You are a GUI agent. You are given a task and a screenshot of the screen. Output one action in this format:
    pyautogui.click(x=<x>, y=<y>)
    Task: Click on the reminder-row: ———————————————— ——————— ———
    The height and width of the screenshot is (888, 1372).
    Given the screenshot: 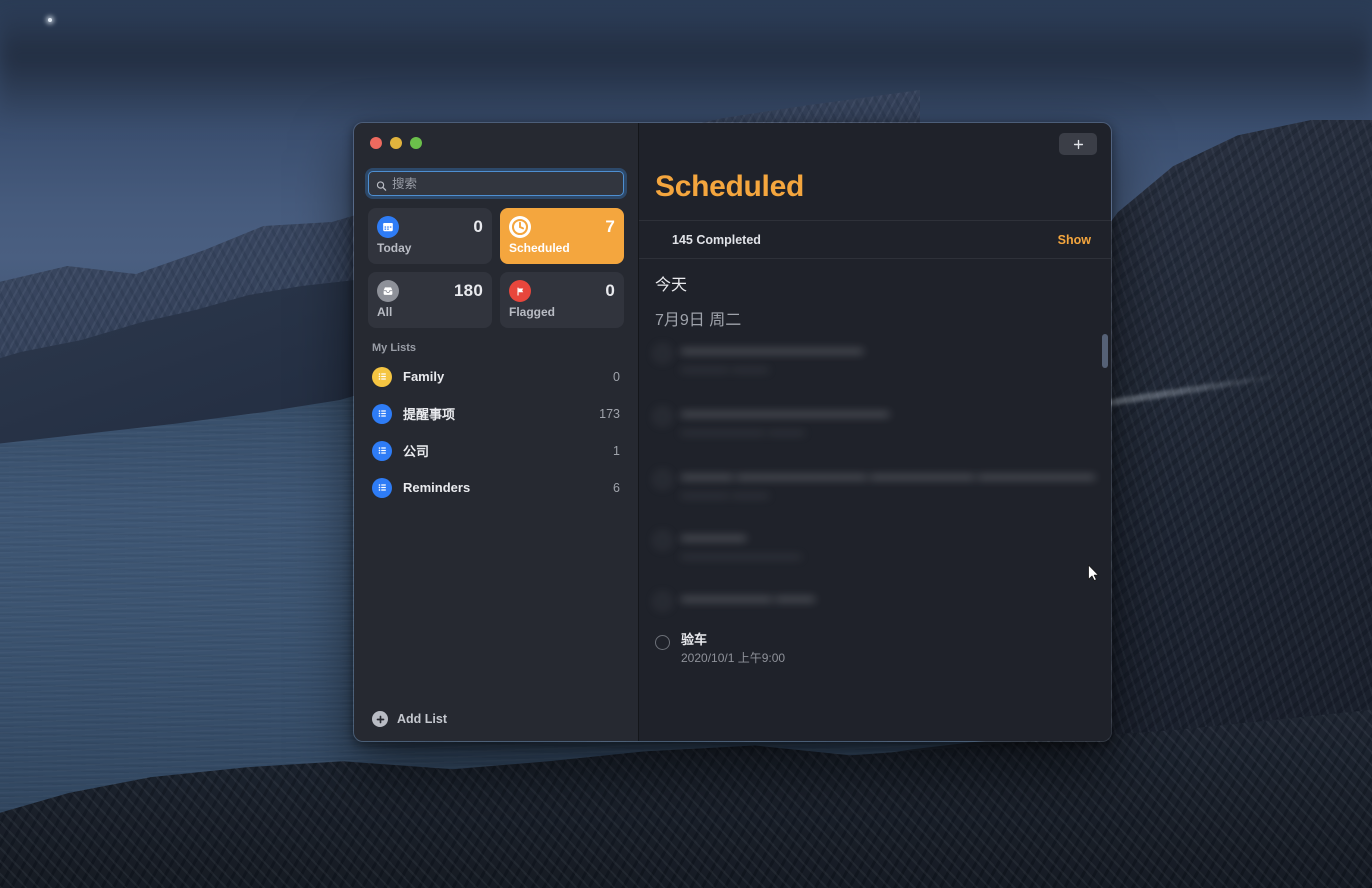 What is the action you would take?
    pyautogui.click(x=875, y=422)
    